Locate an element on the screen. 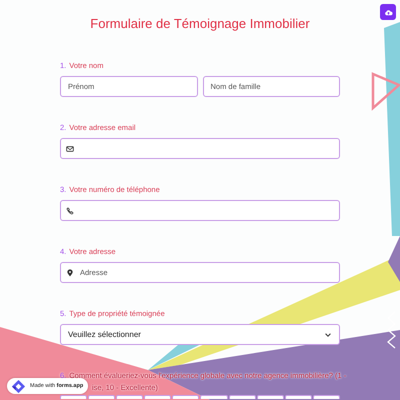  cloud-upload-icon is located at coordinates (388, 12).